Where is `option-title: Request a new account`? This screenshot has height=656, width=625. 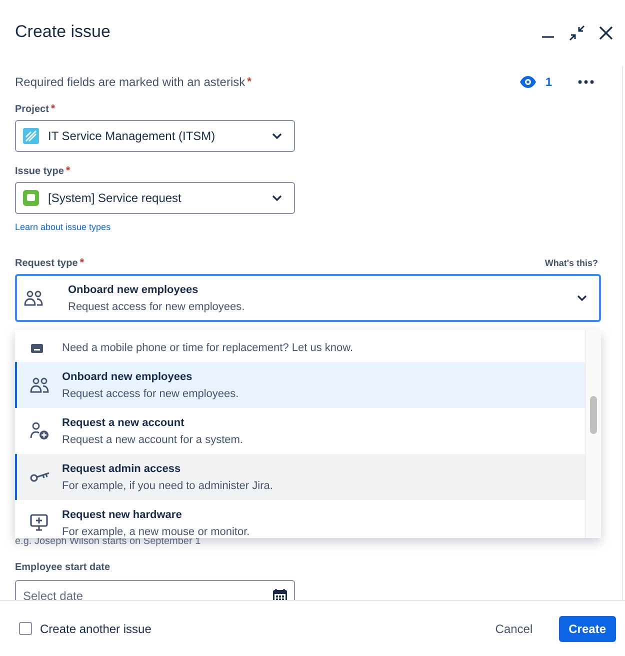 option-title: Request a new account is located at coordinates (124, 422).